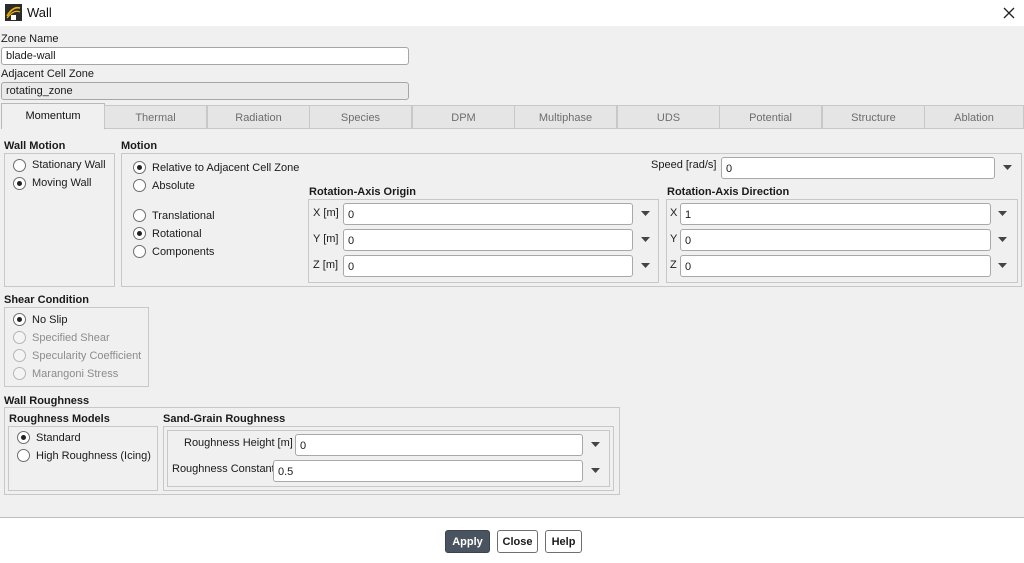 The height and width of the screenshot is (563, 1024). What do you see at coordinates (488, 214) in the screenshot?
I see `origin-x-input: 0` at bounding box center [488, 214].